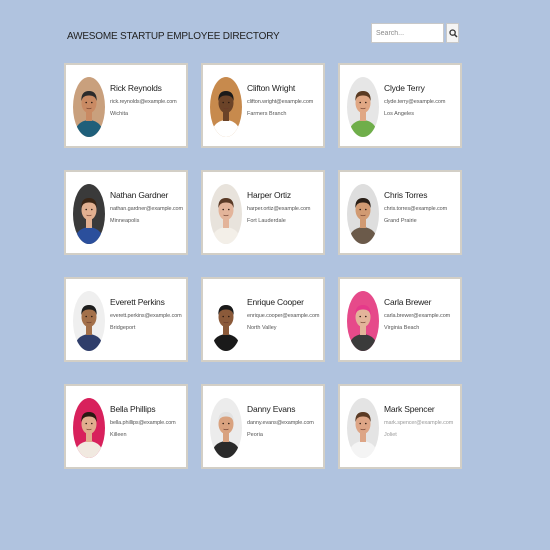  I want to click on employee-name: Clyde Terry, so click(404, 88).